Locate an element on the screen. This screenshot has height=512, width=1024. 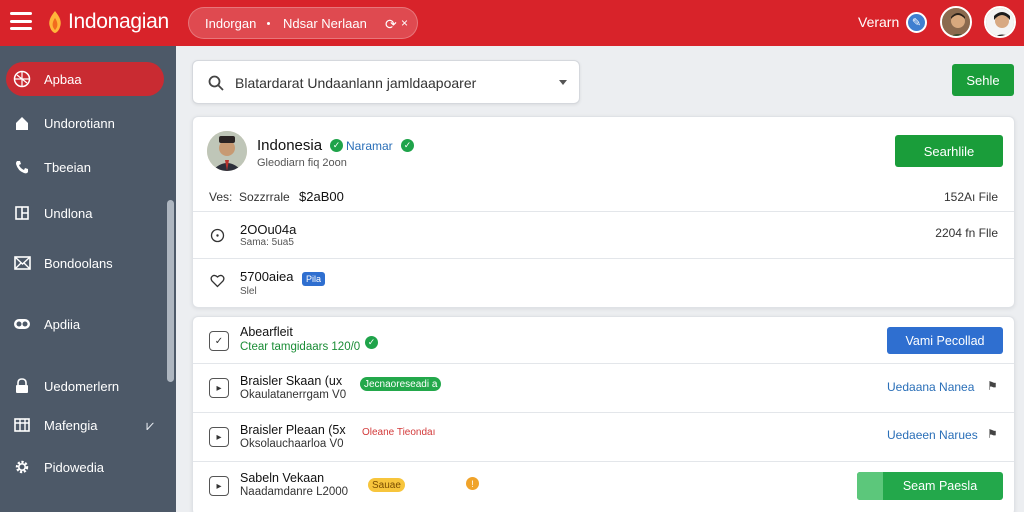
row-meta: Sama: 5ua5 is located at coordinates (267, 242).